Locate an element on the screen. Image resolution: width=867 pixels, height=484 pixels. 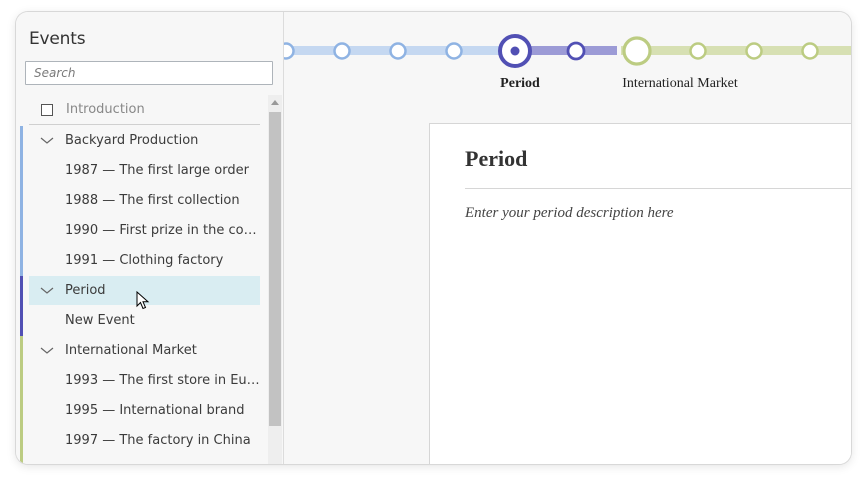
tree-event-item: 1995 — International brand is located at coordinates (144, 410).